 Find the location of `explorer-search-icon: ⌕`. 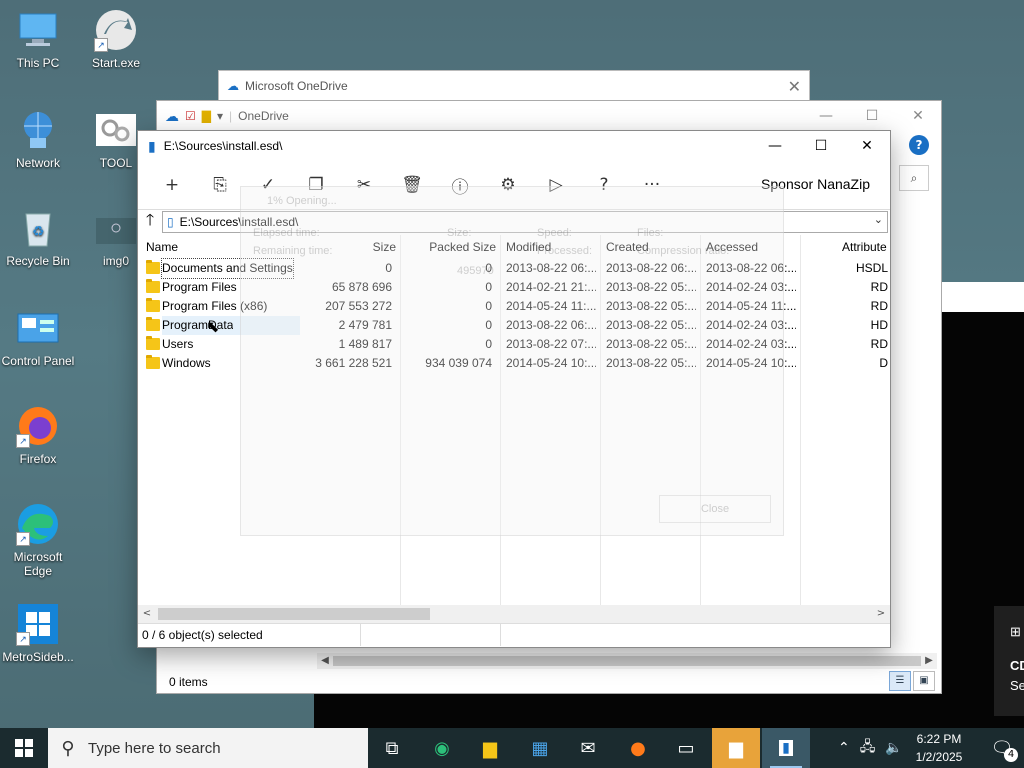

explorer-search-icon: ⌕ is located at coordinates (914, 178).